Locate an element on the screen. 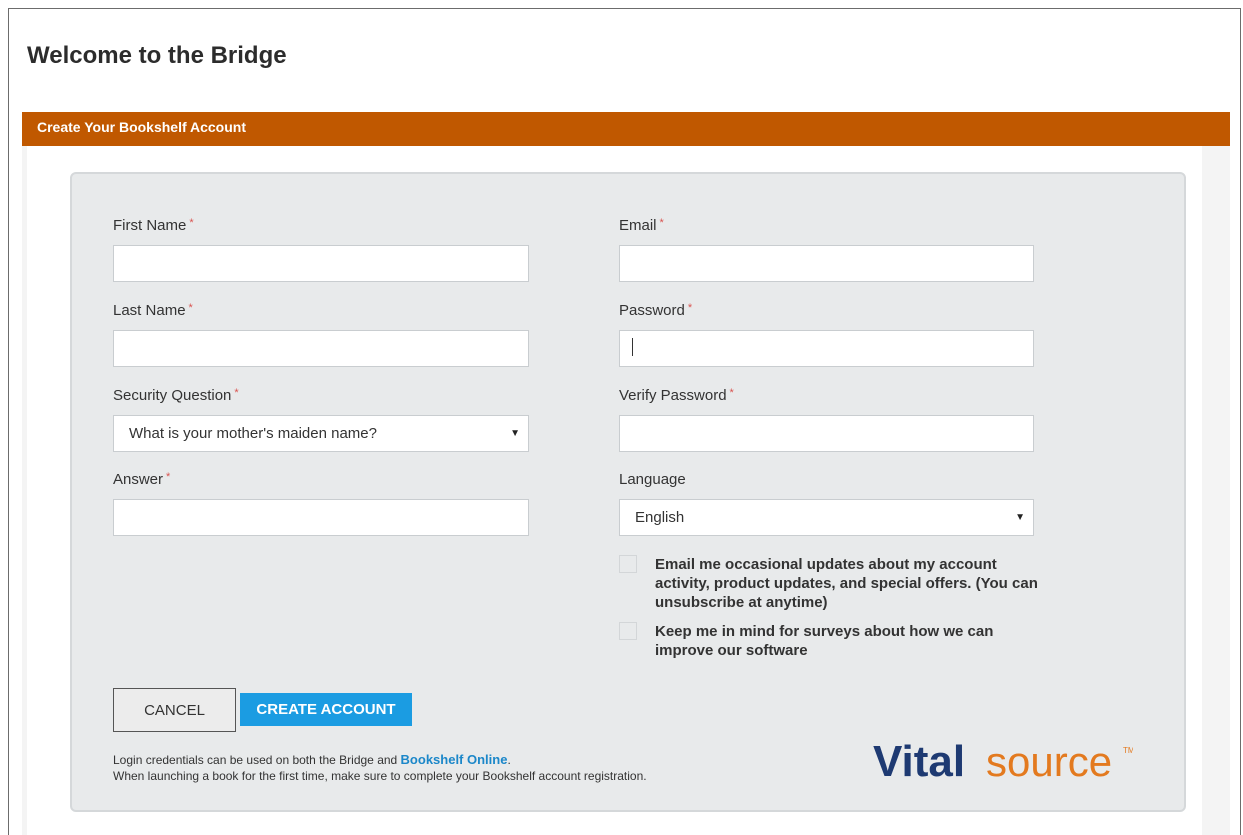 This screenshot has width=1243, height=835. password-label: Password * is located at coordinates (656, 310).